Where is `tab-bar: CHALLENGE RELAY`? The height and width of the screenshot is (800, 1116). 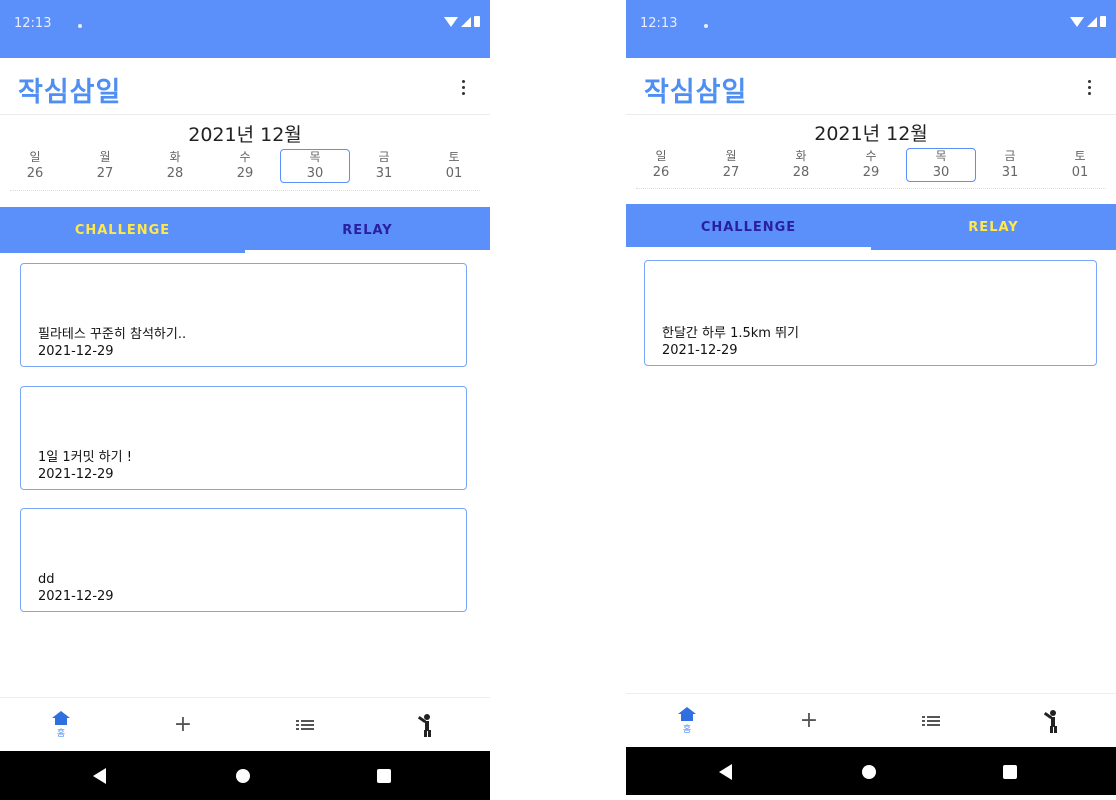
tab-bar: CHALLENGE RELAY is located at coordinates (871, 227).